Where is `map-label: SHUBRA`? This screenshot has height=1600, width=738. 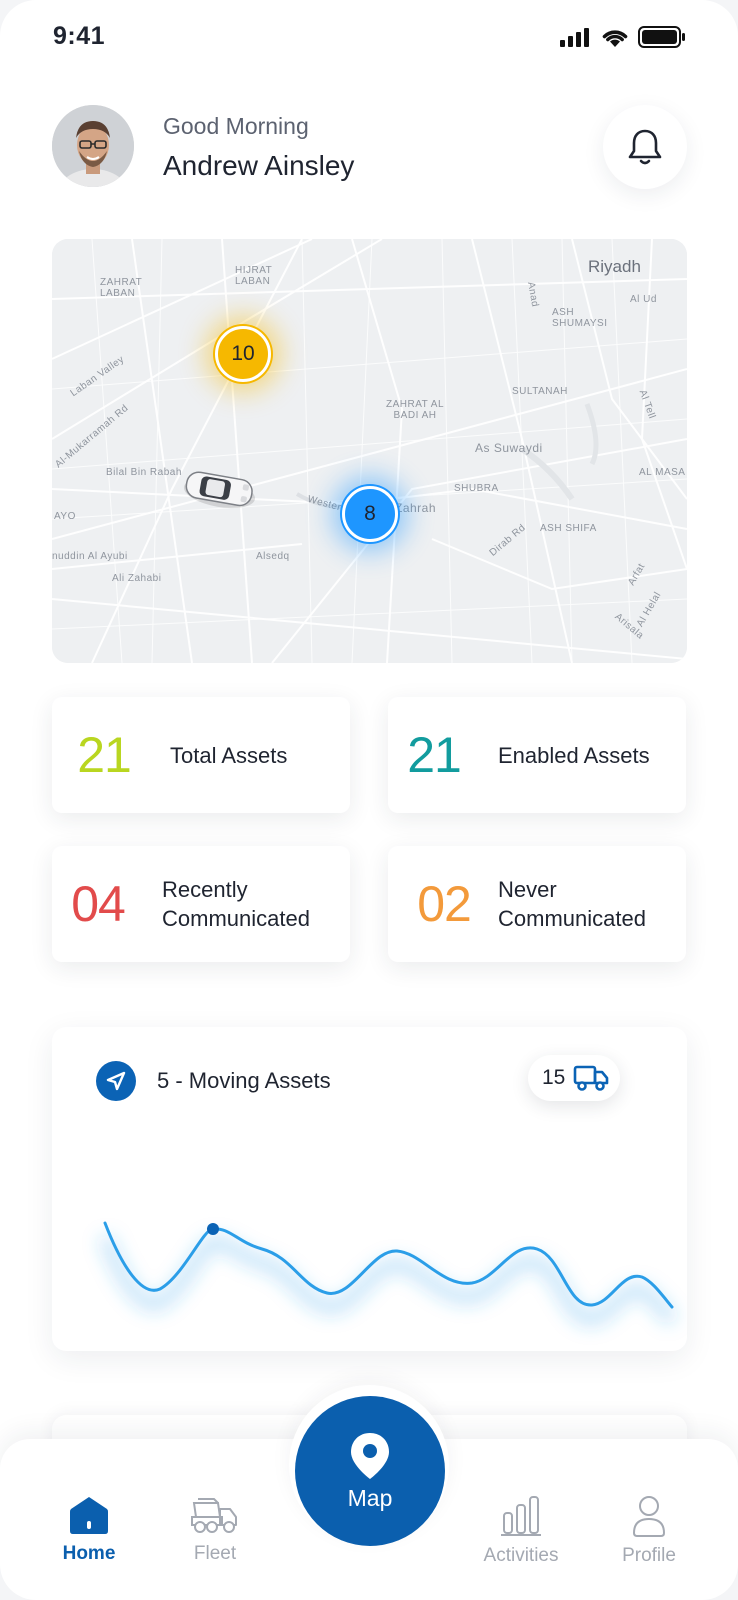
map-label: SHUBRA is located at coordinates (476, 488).